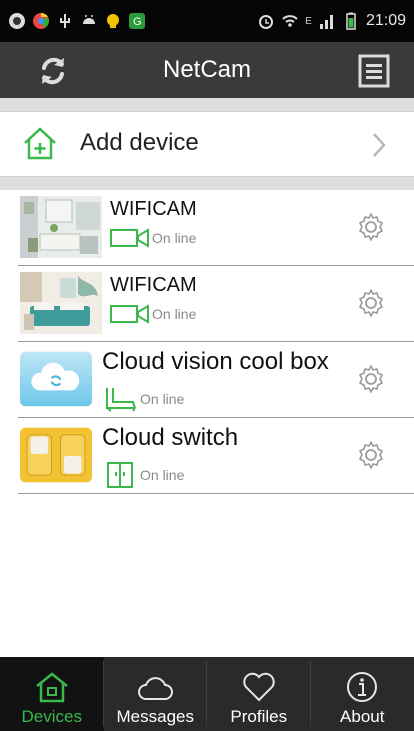 The width and height of the screenshot is (414, 731). I want to click on android-icon, so click(89, 19).